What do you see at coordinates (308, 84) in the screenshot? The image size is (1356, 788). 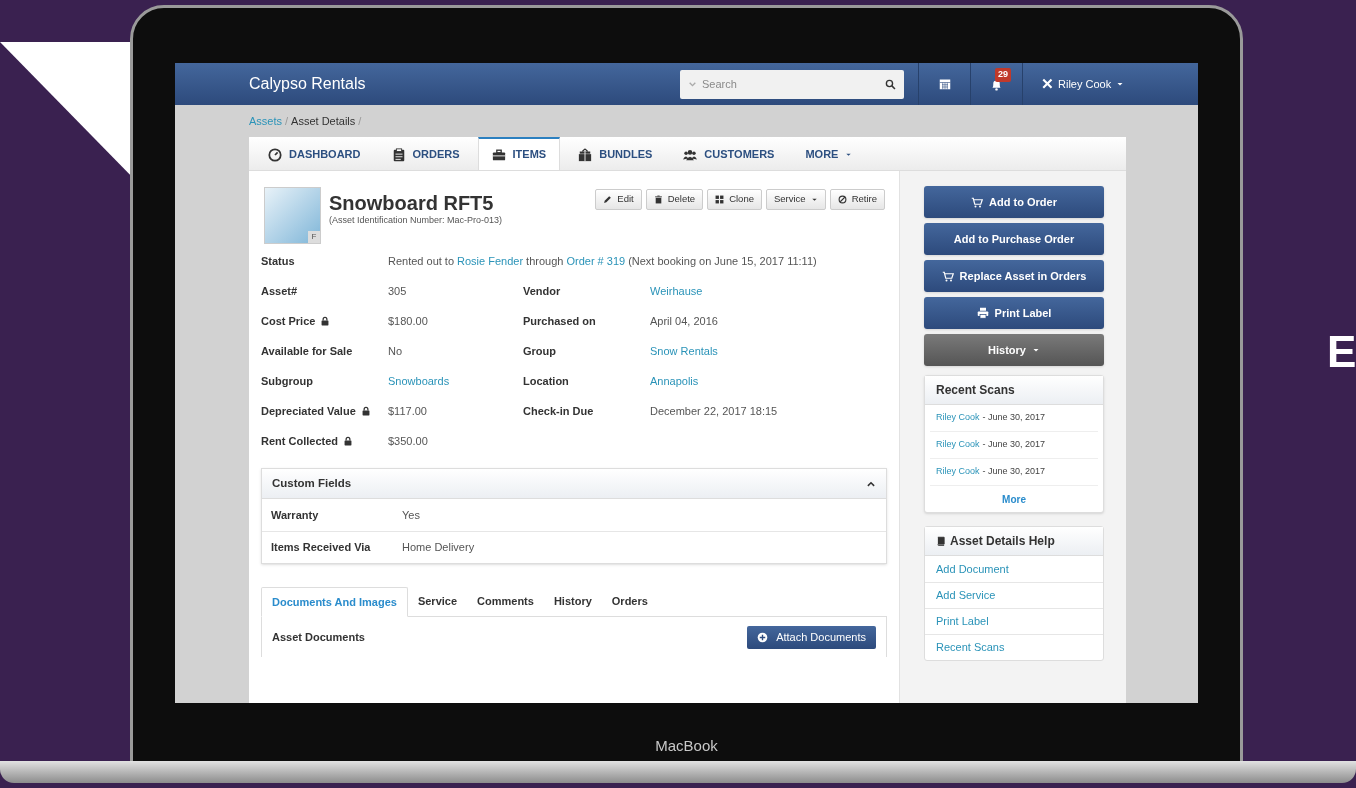 I see `app-title: Calypso Rentals` at bounding box center [308, 84].